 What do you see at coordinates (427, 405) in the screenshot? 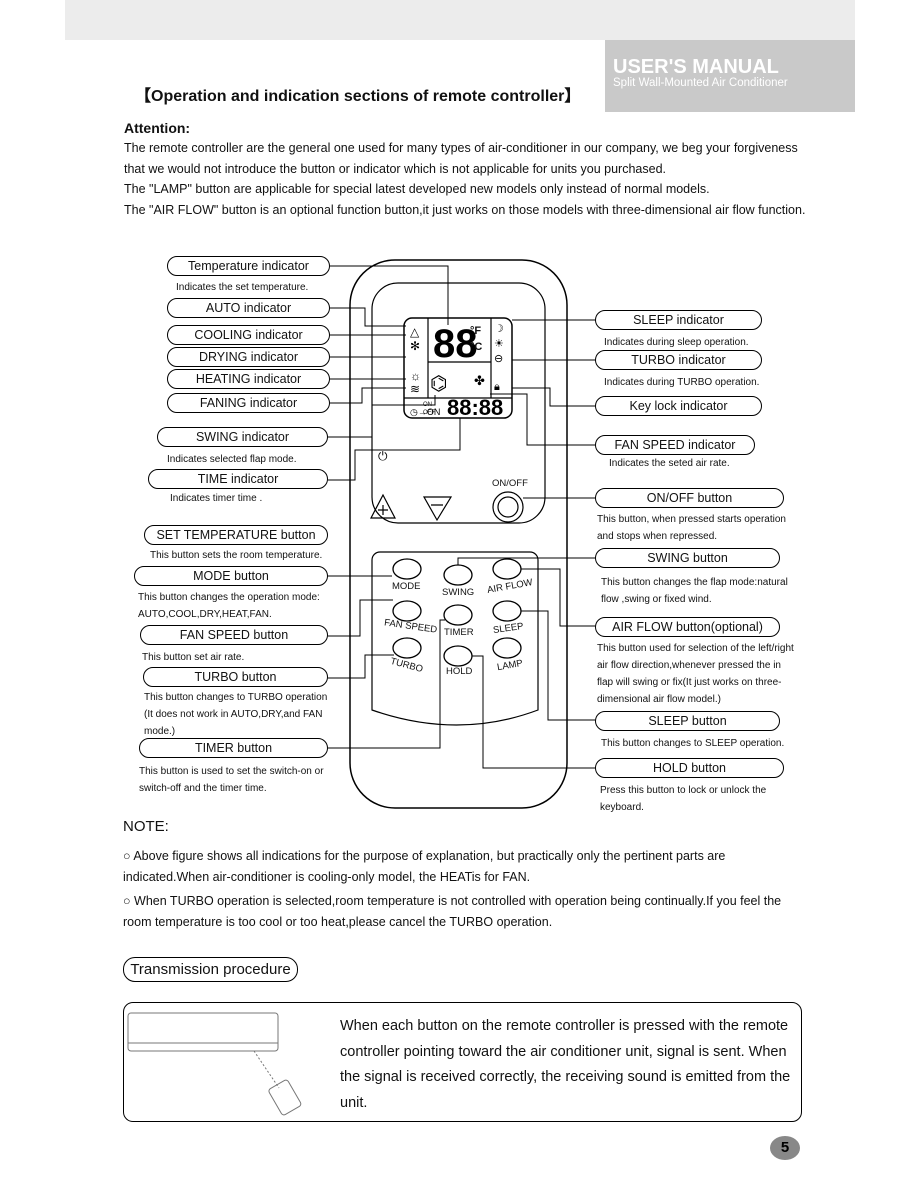
I see `timer-on: ON` at bounding box center [427, 405].